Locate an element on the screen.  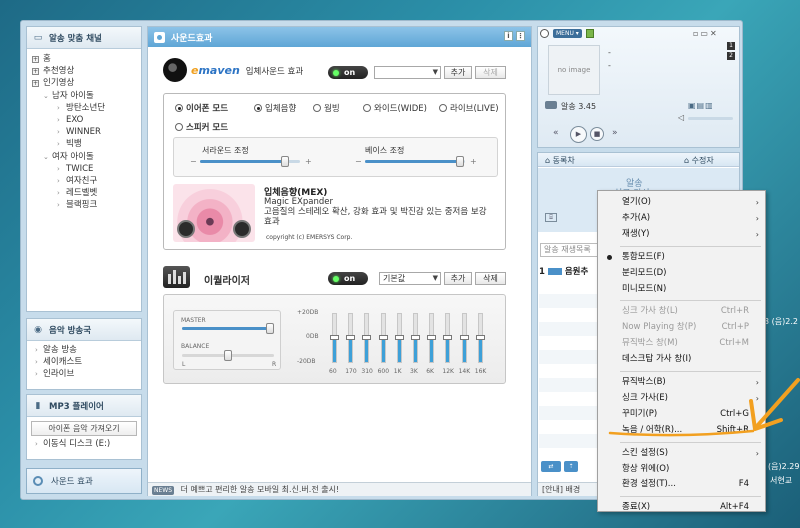
news-bar: NEWS 더 예쁘고 편리한 알송 모바일 최.신.버.전 출시! is located at coordinates (339, 489).